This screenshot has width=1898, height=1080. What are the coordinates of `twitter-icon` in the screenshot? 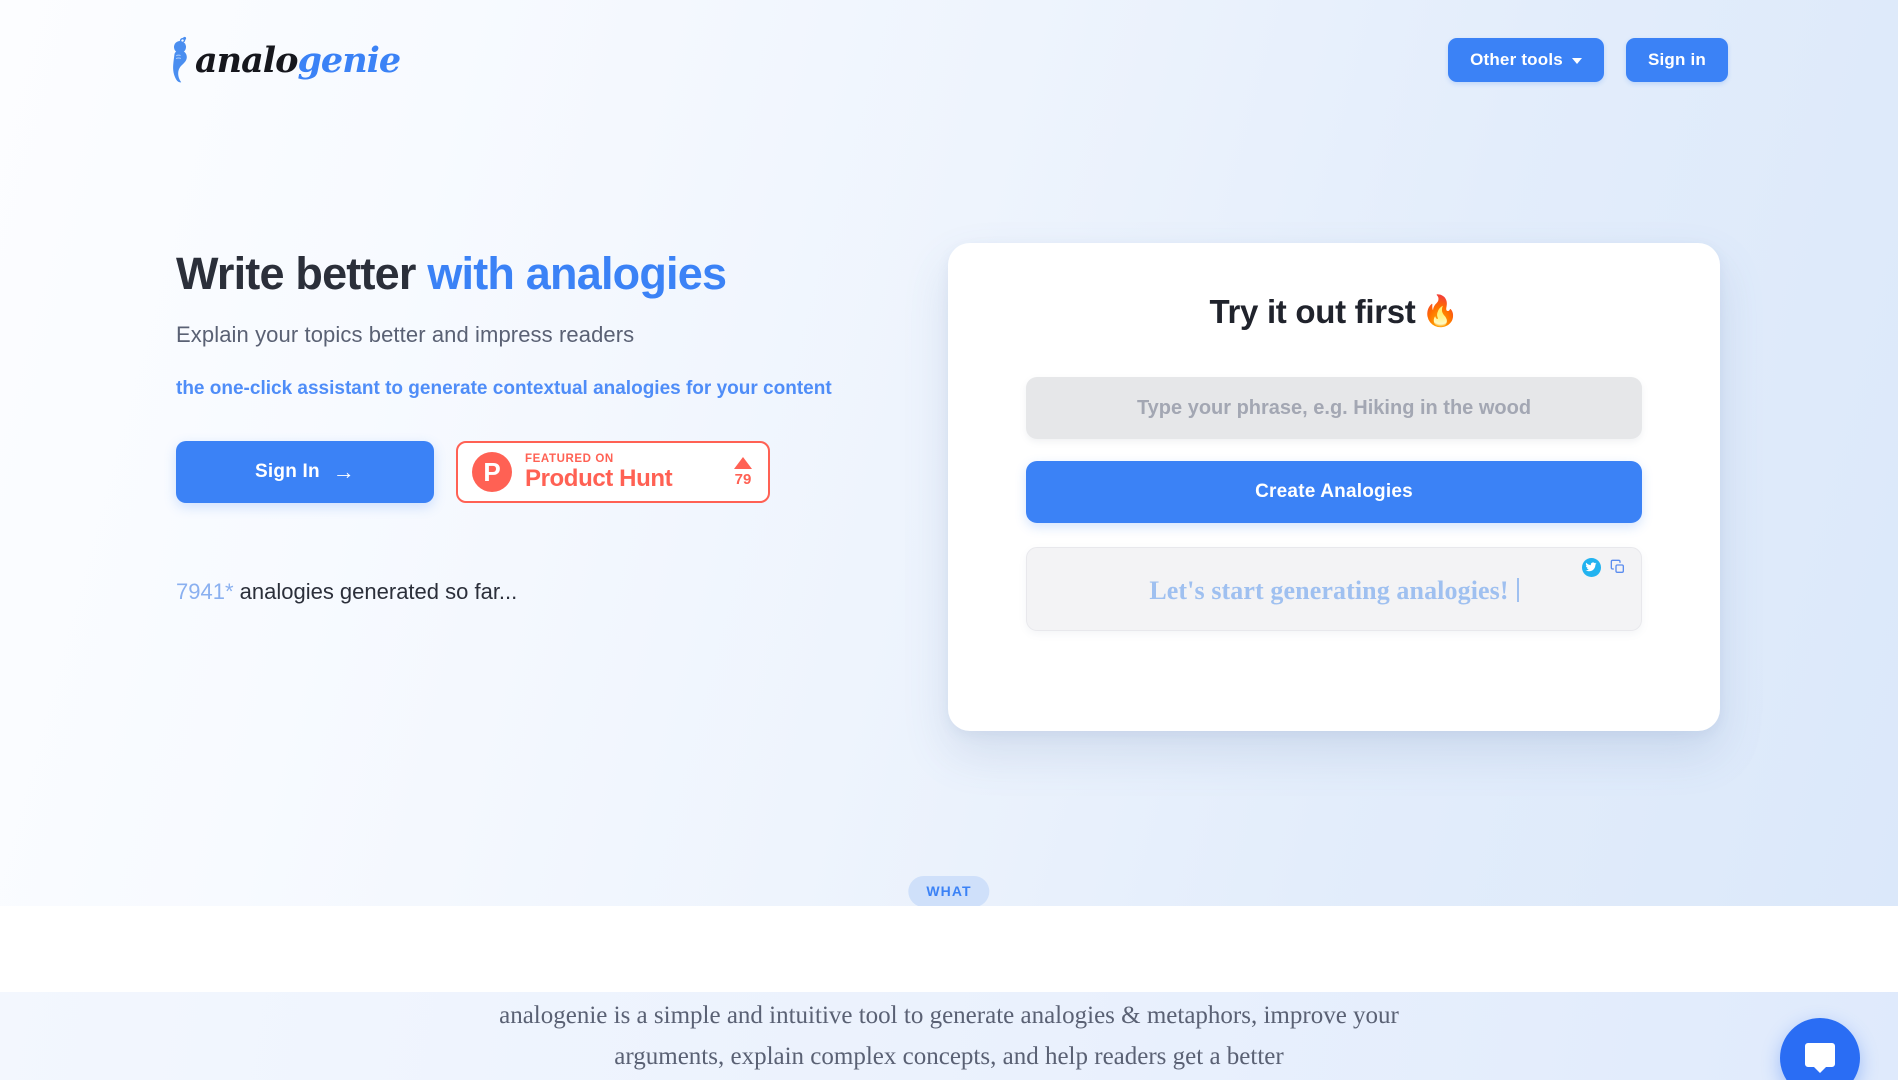 It's located at (1591, 567).